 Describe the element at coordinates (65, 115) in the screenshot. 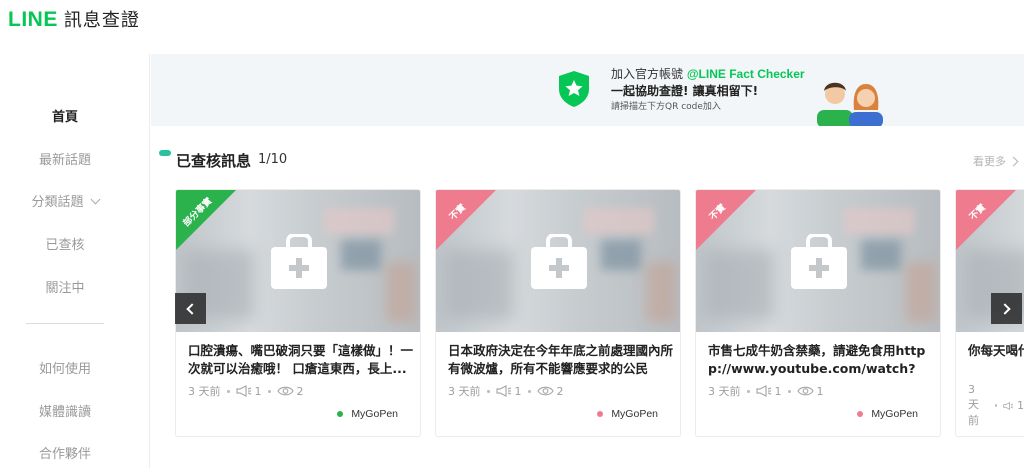

I see `sidebar-item-home: 首頁` at that location.